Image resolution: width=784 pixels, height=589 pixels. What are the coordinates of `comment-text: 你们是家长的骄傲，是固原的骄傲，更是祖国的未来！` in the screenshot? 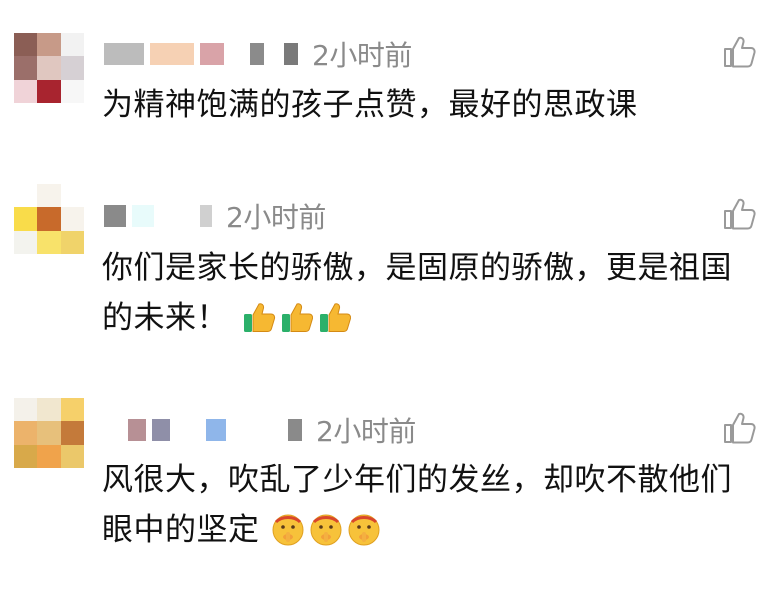 It's located at (432, 293).